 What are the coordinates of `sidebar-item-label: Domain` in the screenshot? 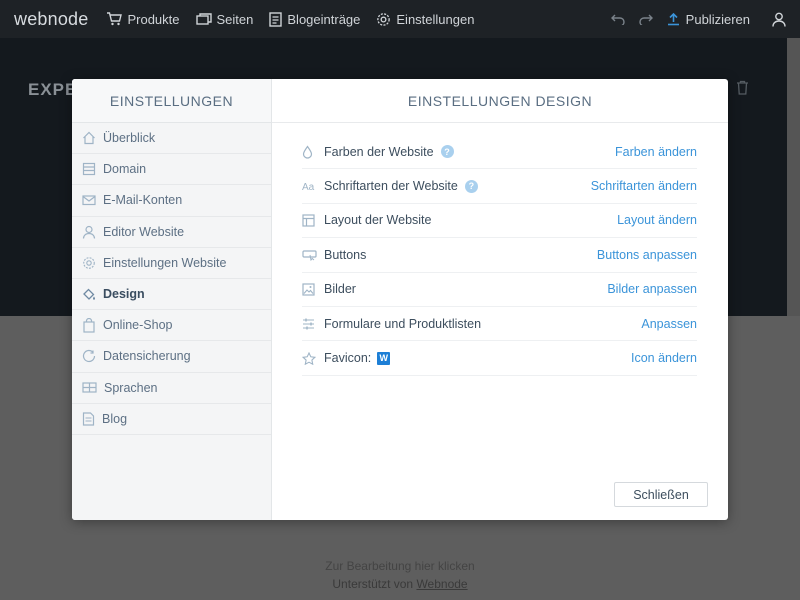 It's located at (125, 169).